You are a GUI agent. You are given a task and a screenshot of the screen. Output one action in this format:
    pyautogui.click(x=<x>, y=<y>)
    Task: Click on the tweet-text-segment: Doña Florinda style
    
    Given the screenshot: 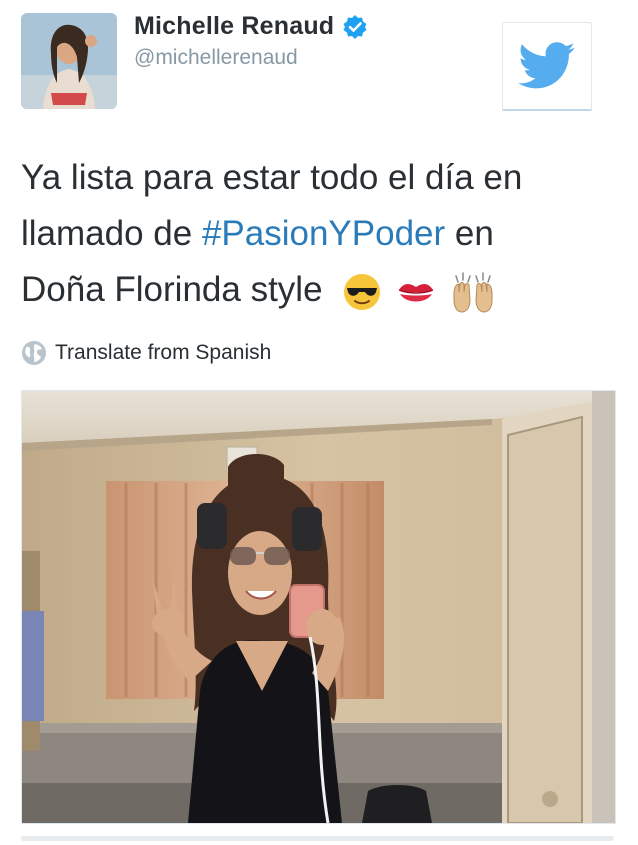 What is the action you would take?
    pyautogui.click(x=172, y=289)
    